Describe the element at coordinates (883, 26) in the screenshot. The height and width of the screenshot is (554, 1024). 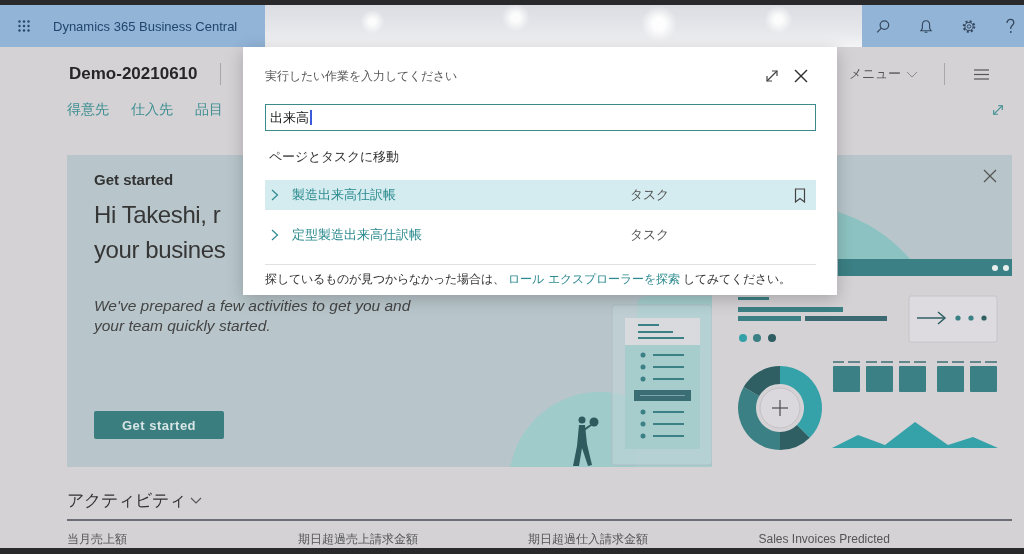
I see `search-icon` at that location.